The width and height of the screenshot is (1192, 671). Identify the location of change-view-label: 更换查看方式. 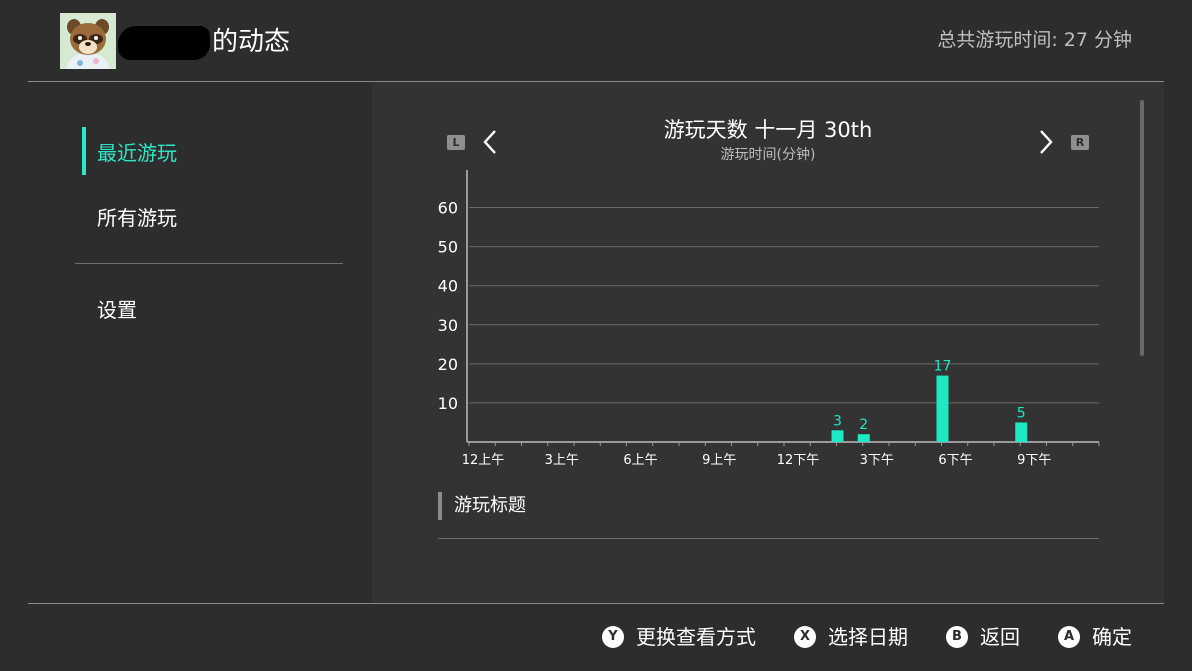
(696, 637).